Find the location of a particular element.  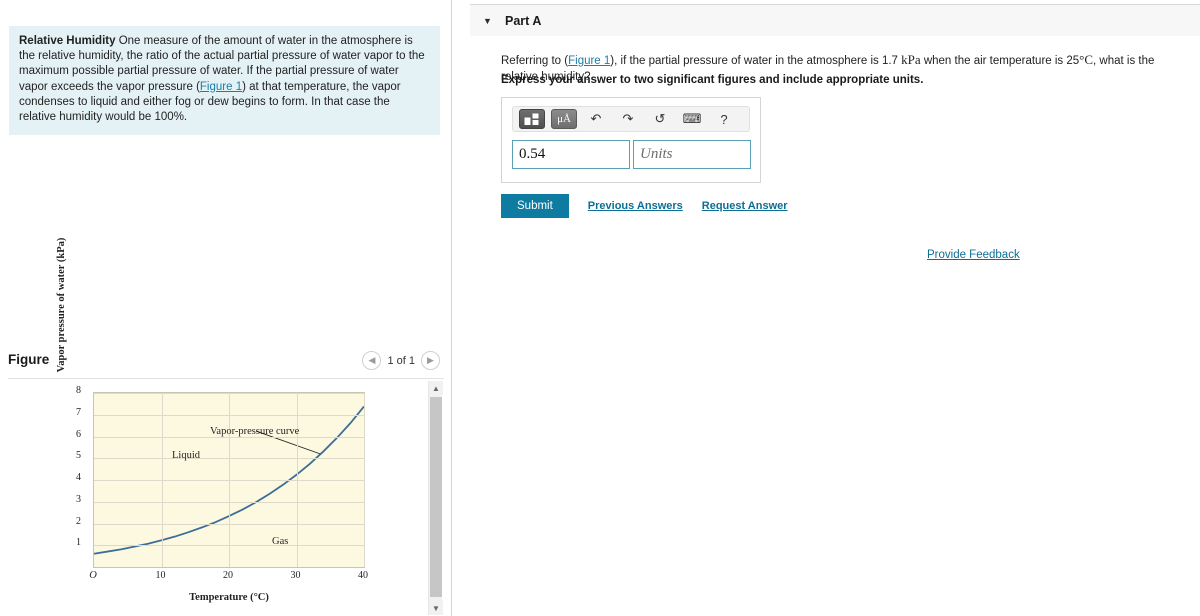

answer-fields is located at coordinates (631, 154).